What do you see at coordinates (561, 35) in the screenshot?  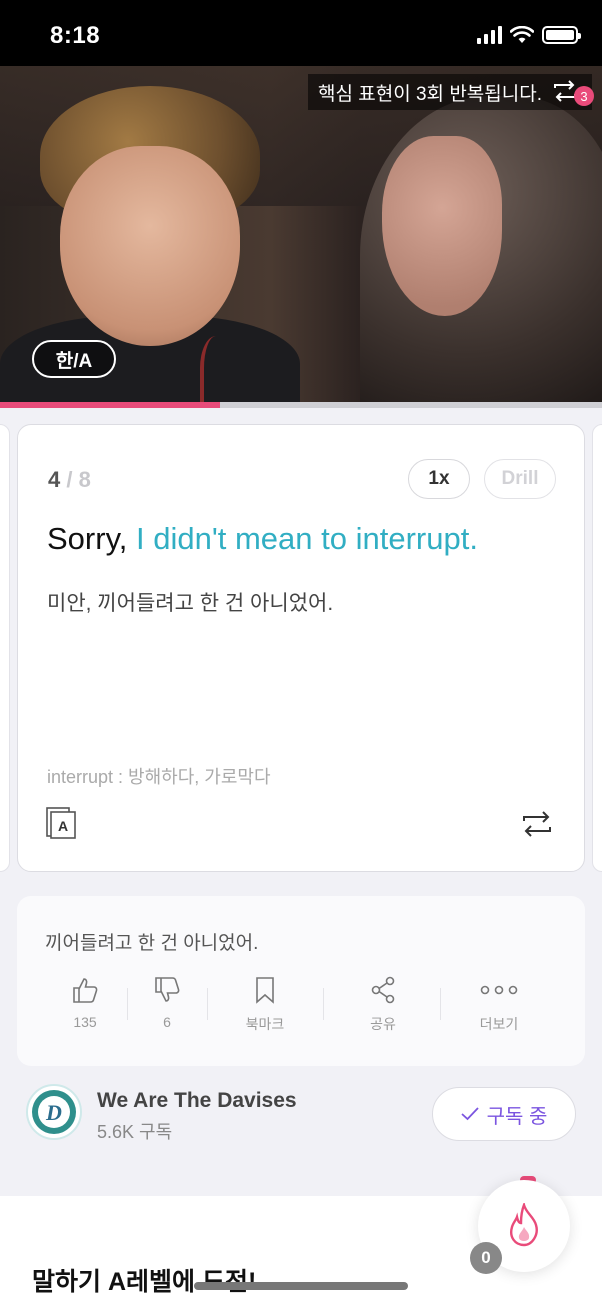 I see `battery-icon` at bounding box center [561, 35].